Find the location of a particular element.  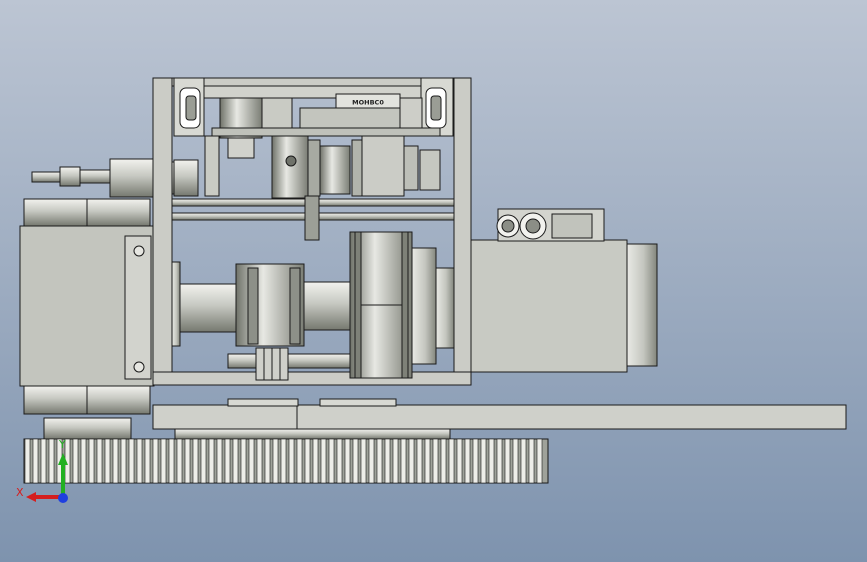

flange-bolt-top is located at coordinates (139, 251).